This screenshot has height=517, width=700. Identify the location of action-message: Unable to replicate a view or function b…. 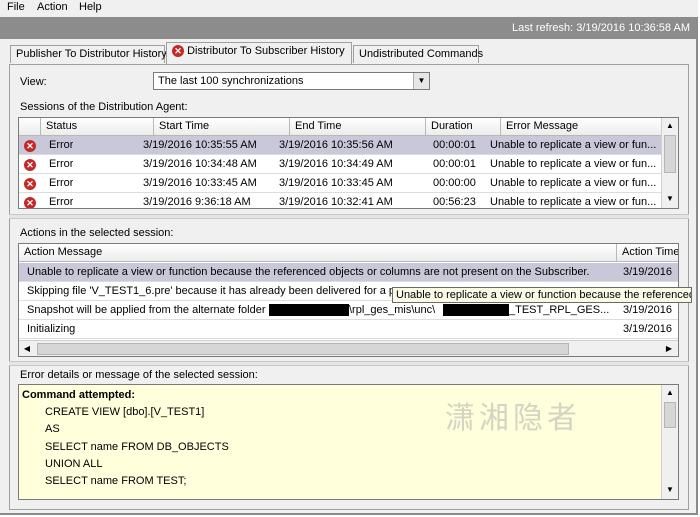
(308, 272).